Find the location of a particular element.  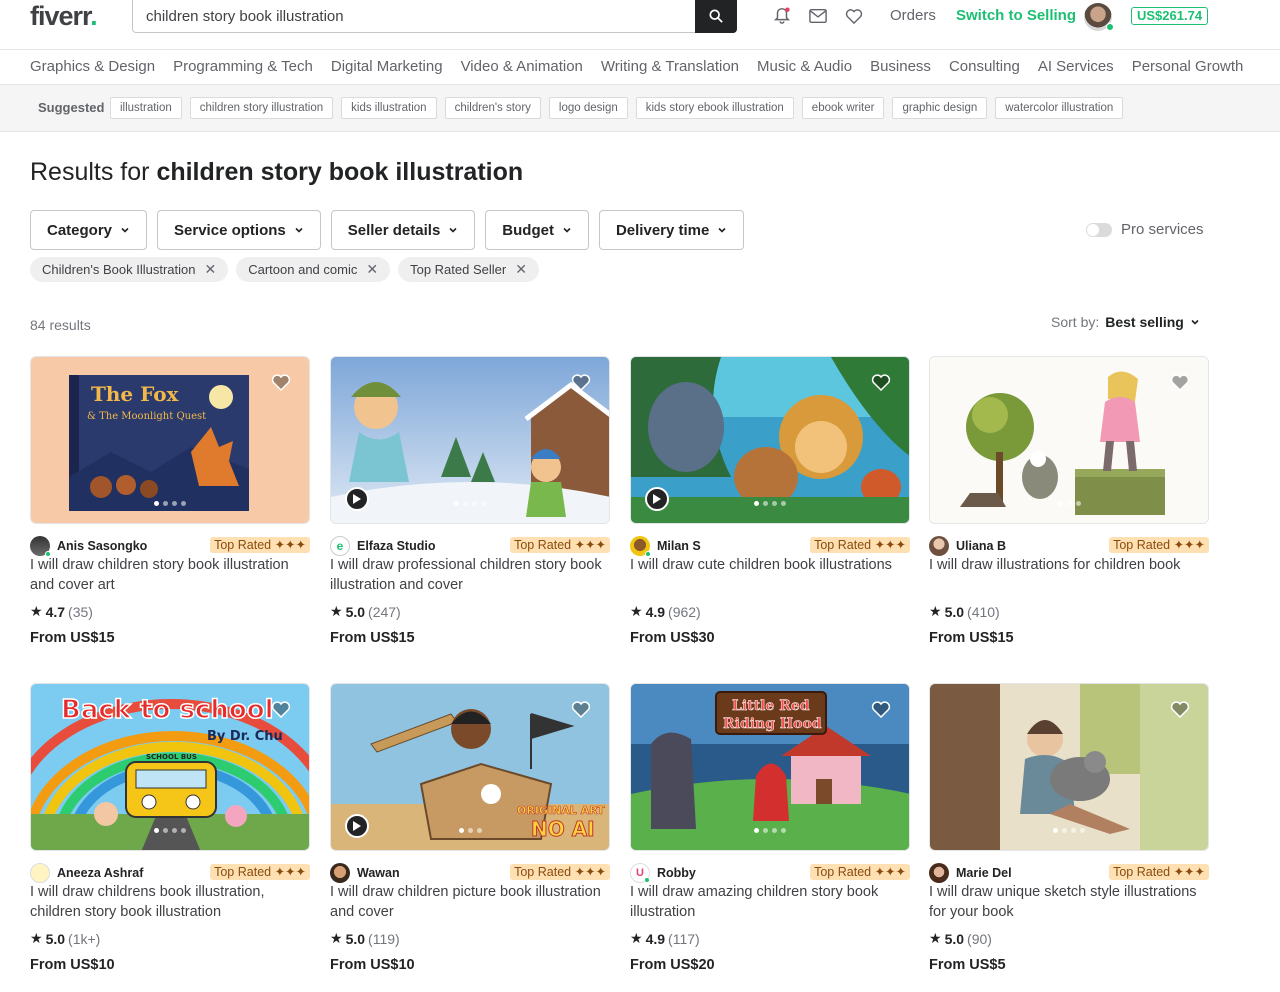

category-link: Graphics & Design is located at coordinates (92, 66).